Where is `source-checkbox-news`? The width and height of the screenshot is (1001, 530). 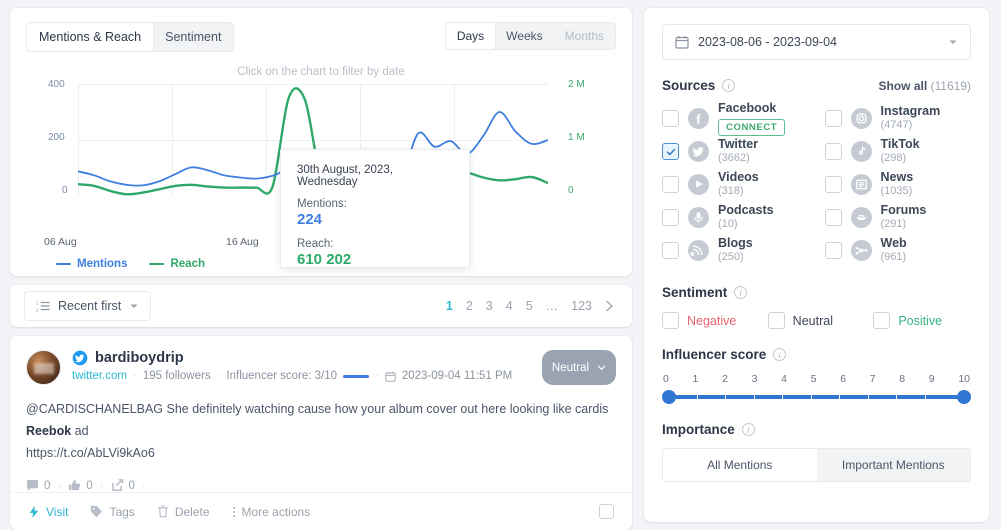 source-checkbox-news is located at coordinates (833, 184).